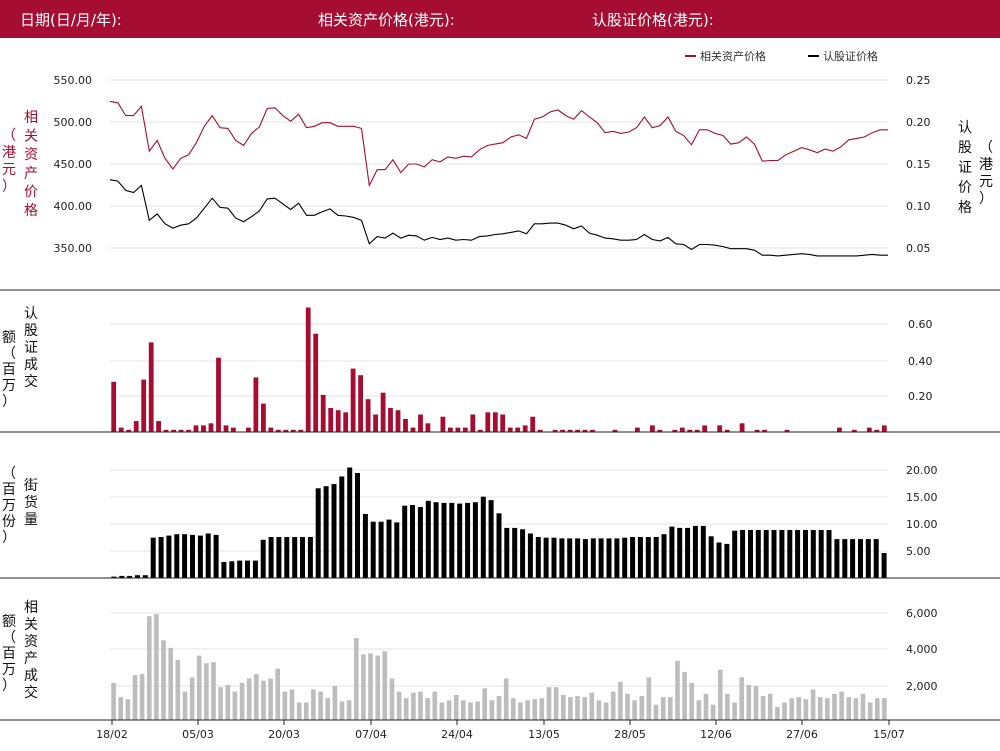  I want to click on asset-turnover-tick-label: 6,000, so click(922, 613).